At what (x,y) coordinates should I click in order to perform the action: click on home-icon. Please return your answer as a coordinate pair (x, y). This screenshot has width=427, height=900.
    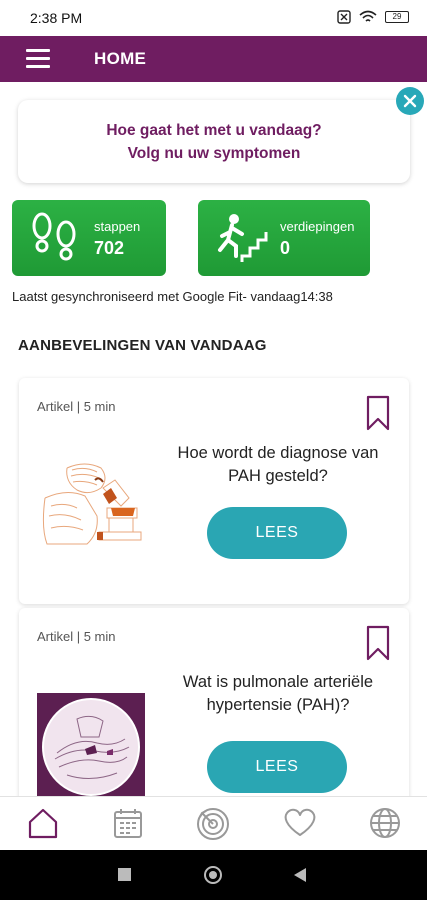
    Looking at the image, I should click on (43, 823).